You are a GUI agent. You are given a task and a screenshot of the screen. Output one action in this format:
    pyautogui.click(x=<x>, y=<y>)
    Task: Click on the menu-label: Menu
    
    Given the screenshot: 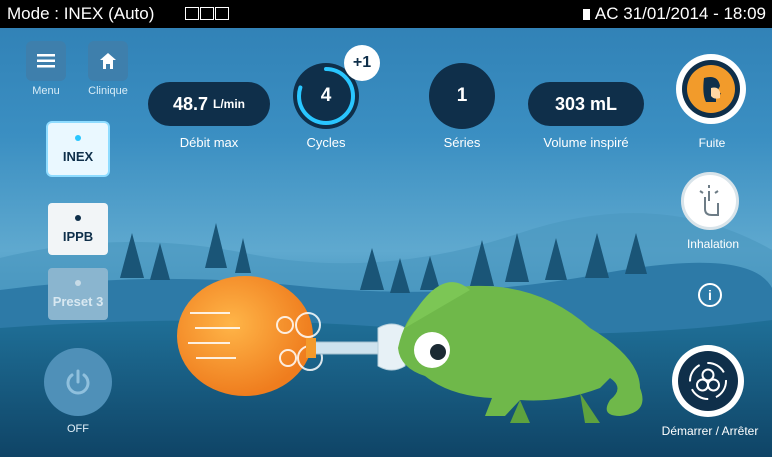 What is the action you would take?
    pyautogui.click(x=46, y=91)
    